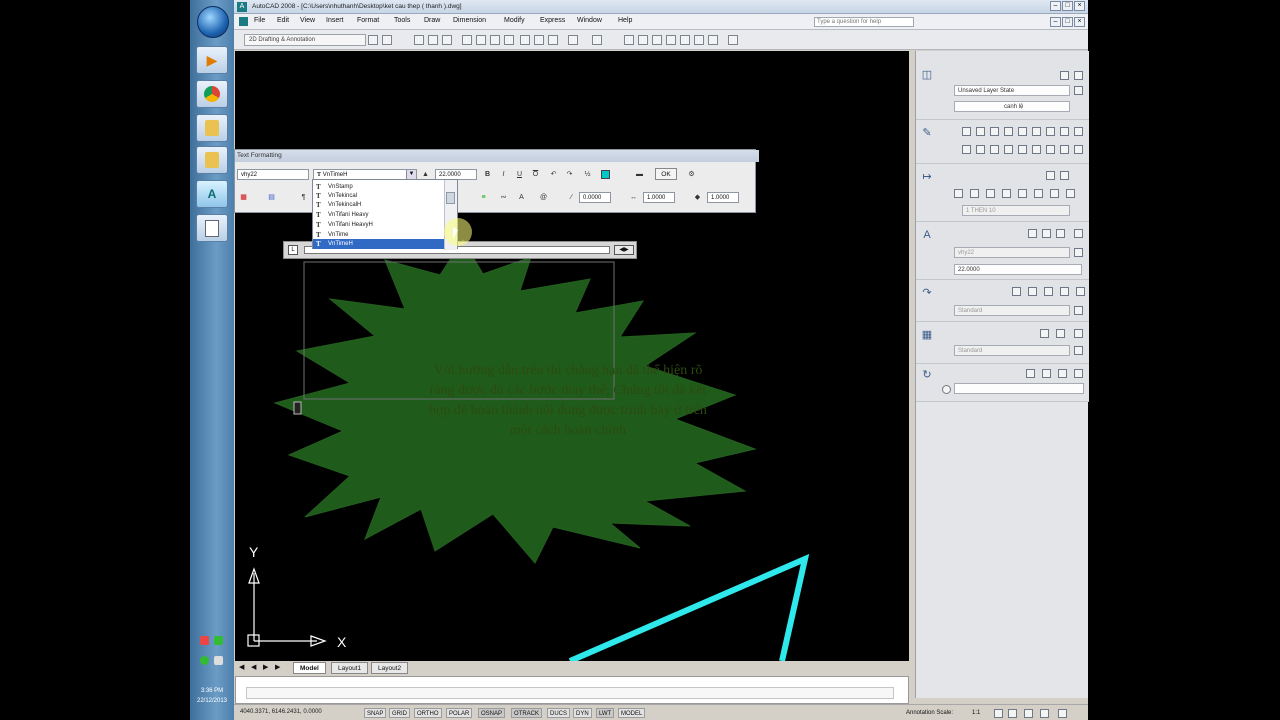 This screenshot has width=1280, height=720. I want to click on columns-icon: ▦, so click(243, 197).